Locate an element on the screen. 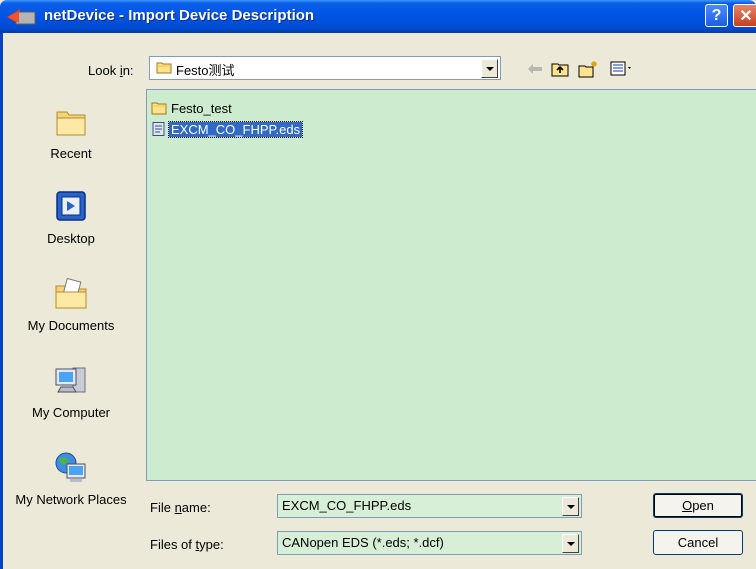  up-one-level-button is located at coordinates (560, 69).